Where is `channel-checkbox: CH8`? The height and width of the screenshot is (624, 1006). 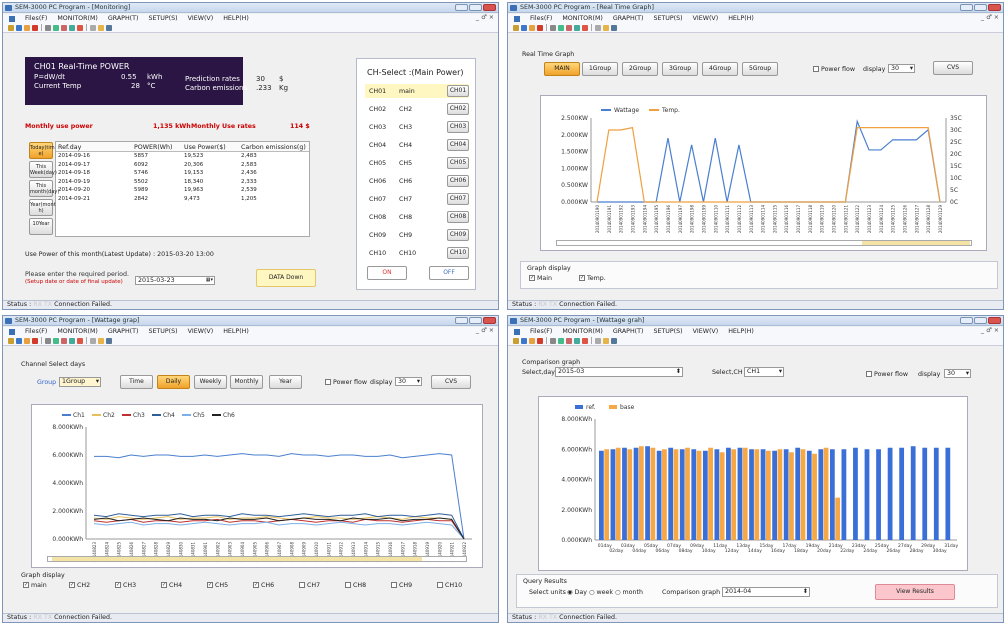
channel-checkbox: CH8 is located at coordinates (355, 585).